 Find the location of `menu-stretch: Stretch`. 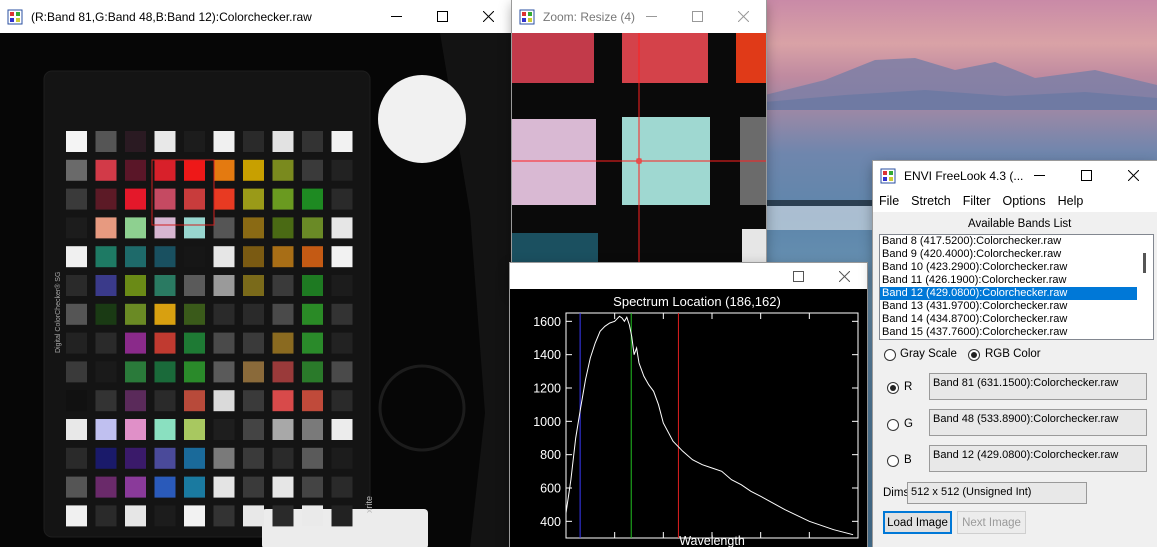

menu-stretch: Stretch is located at coordinates (931, 201).